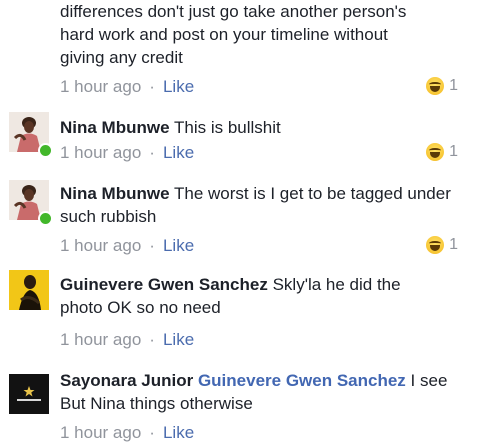  I want to click on mention-link: Guinevere Gwen Sanchez, so click(302, 380).